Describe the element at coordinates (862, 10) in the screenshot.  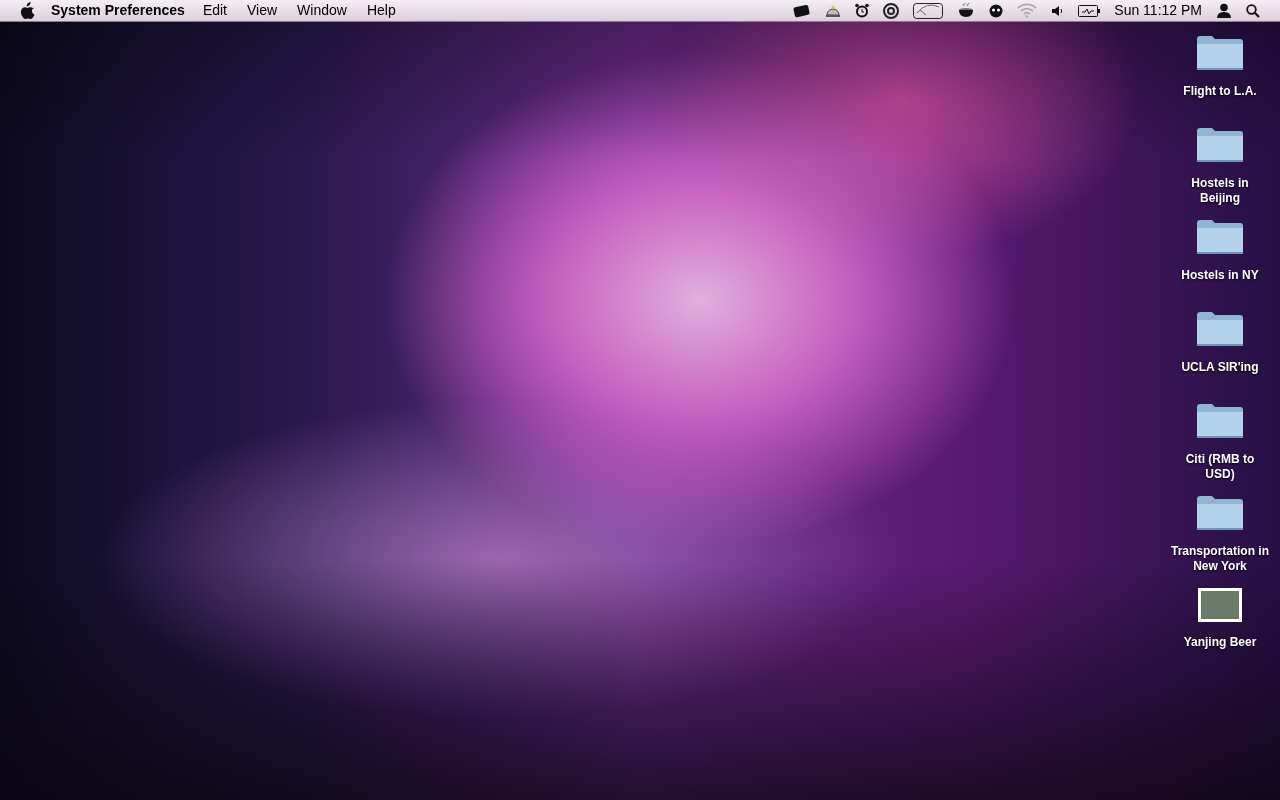
I see `alarm-clock-icon` at that location.